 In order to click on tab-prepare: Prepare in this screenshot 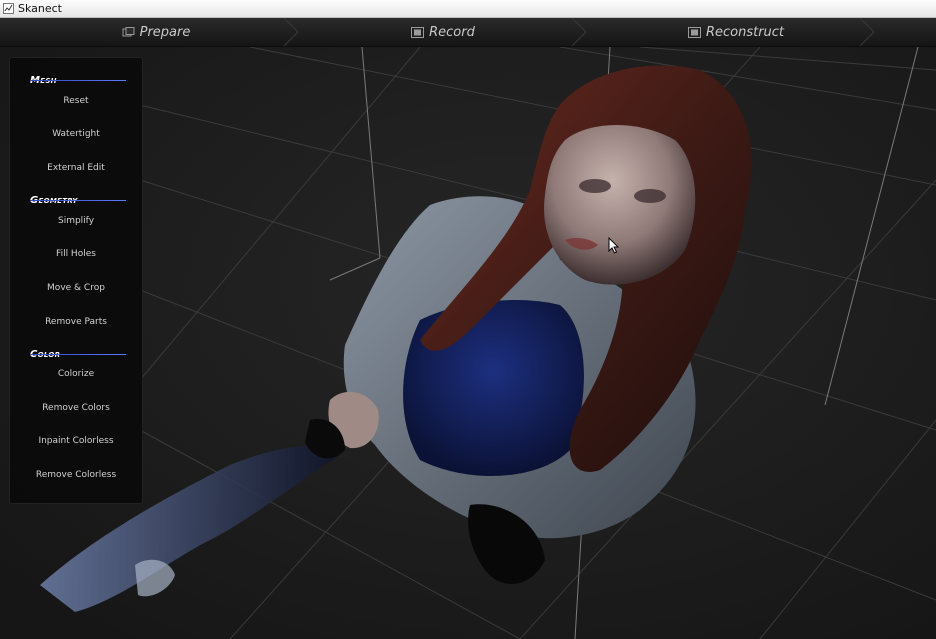, I will do `click(156, 32)`.